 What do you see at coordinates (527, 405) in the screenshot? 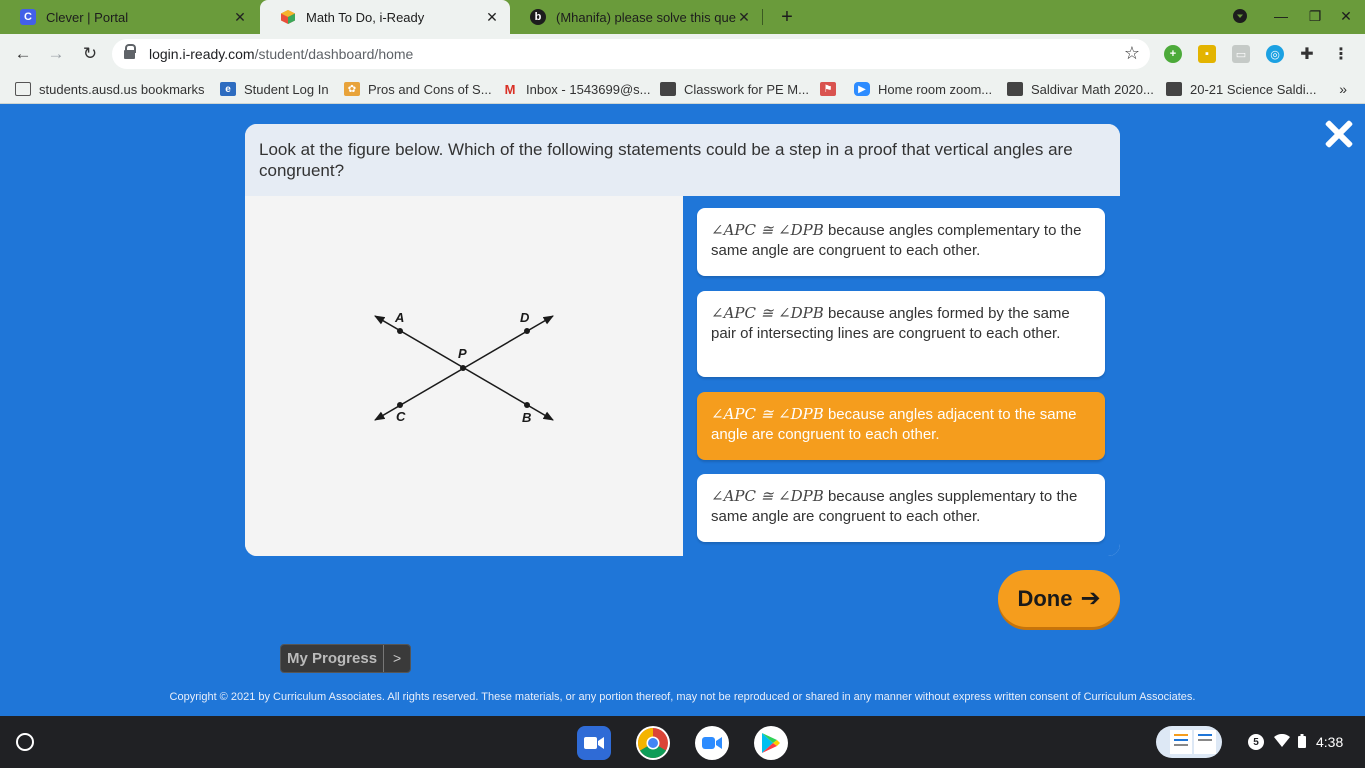
I see `point-b` at bounding box center [527, 405].